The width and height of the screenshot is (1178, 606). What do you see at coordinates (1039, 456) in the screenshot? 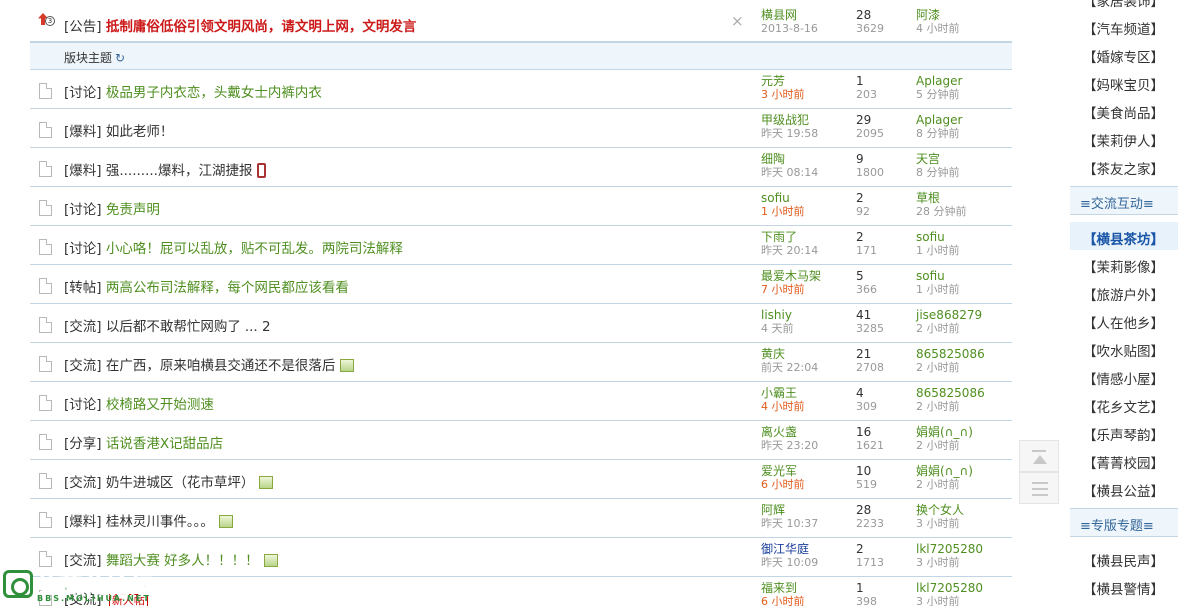
I see `back-to-top-icon` at bounding box center [1039, 456].